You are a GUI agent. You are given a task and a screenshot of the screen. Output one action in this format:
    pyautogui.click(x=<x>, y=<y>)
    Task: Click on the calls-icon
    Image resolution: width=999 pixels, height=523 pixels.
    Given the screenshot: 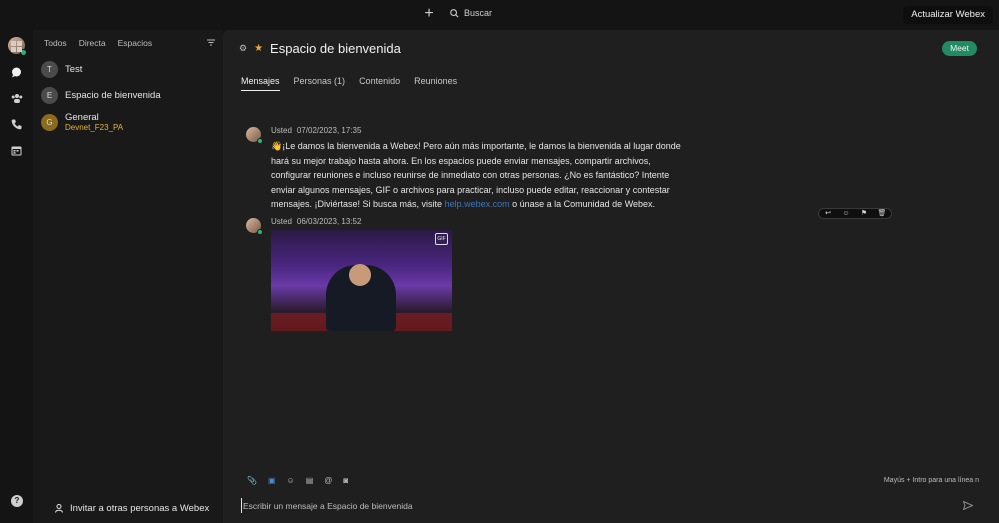 What is the action you would take?
    pyautogui.click(x=16, y=125)
    